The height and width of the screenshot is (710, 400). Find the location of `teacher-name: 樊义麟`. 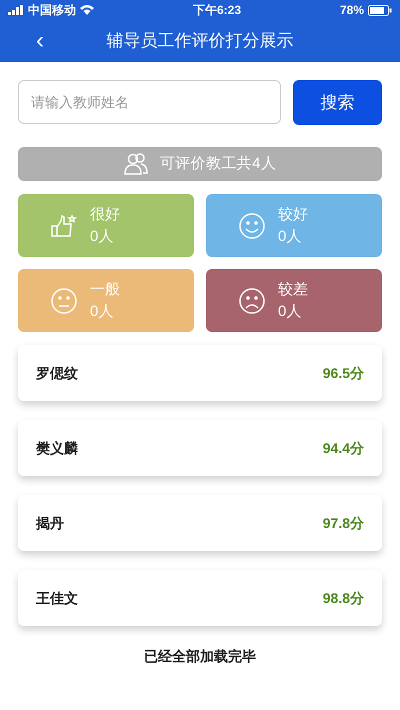

teacher-name: 樊义麟 is located at coordinates (57, 448).